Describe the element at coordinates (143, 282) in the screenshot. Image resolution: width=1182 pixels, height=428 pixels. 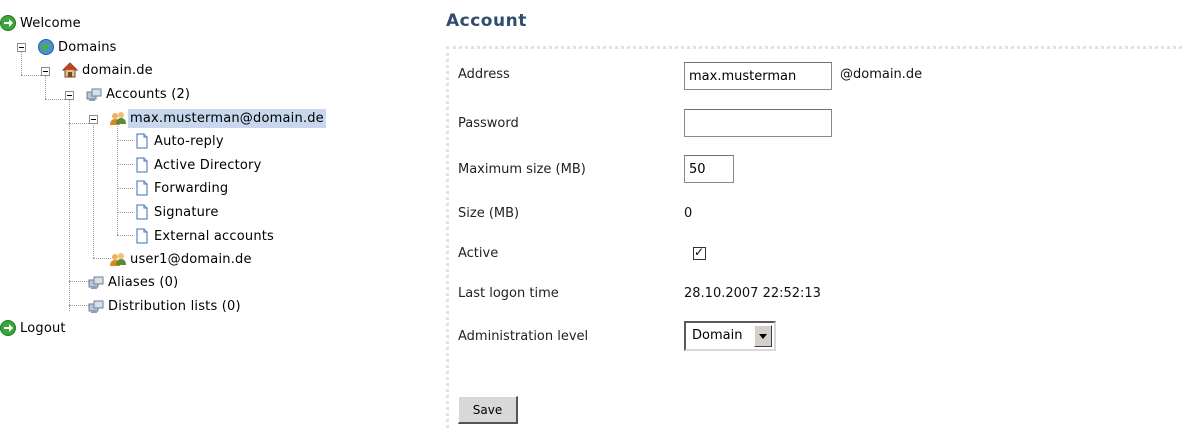
I see `tree-label: Aliases (0)` at that location.